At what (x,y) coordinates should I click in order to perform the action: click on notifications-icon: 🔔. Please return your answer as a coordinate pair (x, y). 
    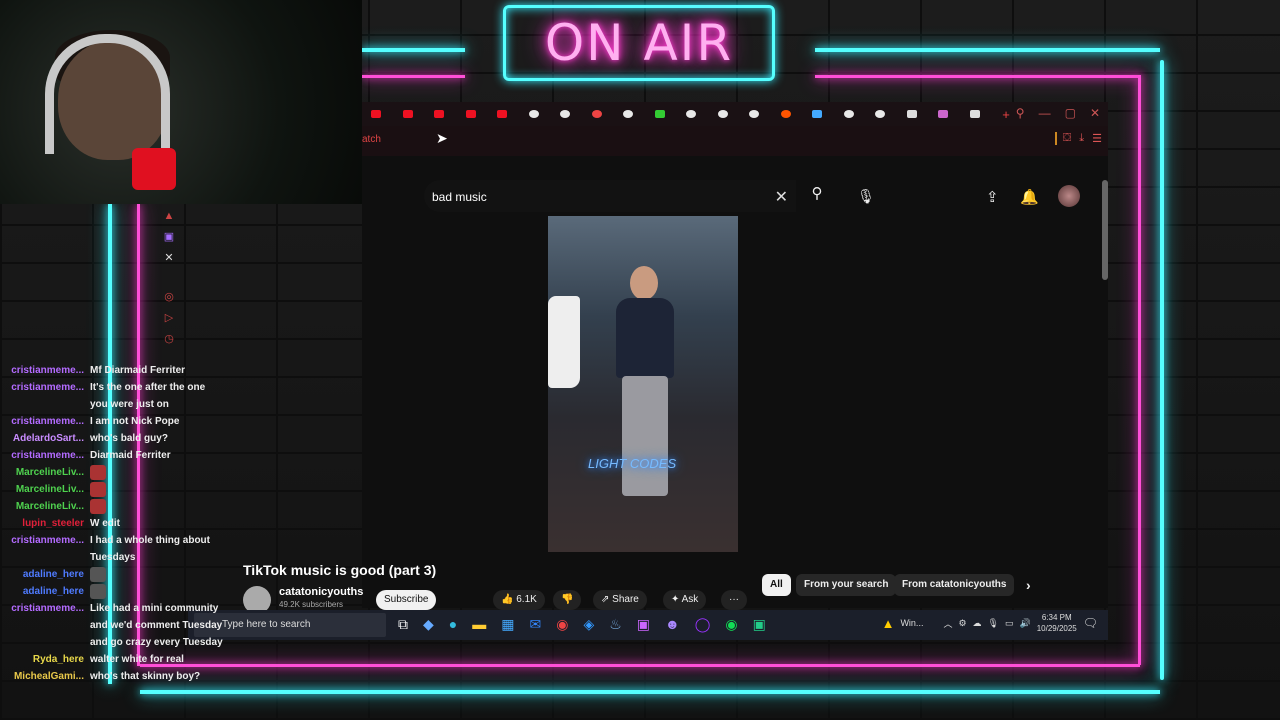
    Looking at the image, I should click on (1029, 197).